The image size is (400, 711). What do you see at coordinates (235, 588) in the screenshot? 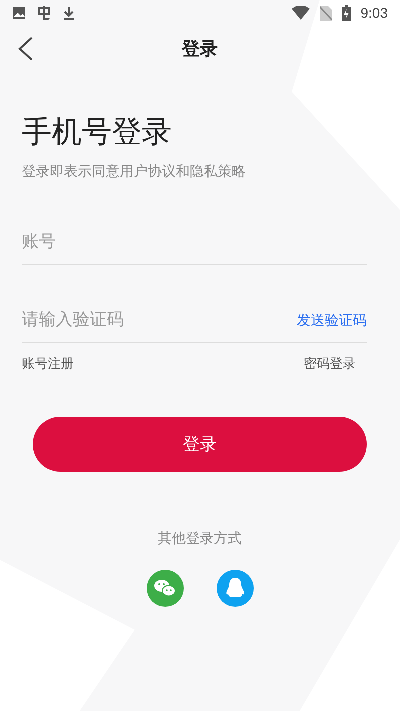
I see `penguin-icon` at bounding box center [235, 588].